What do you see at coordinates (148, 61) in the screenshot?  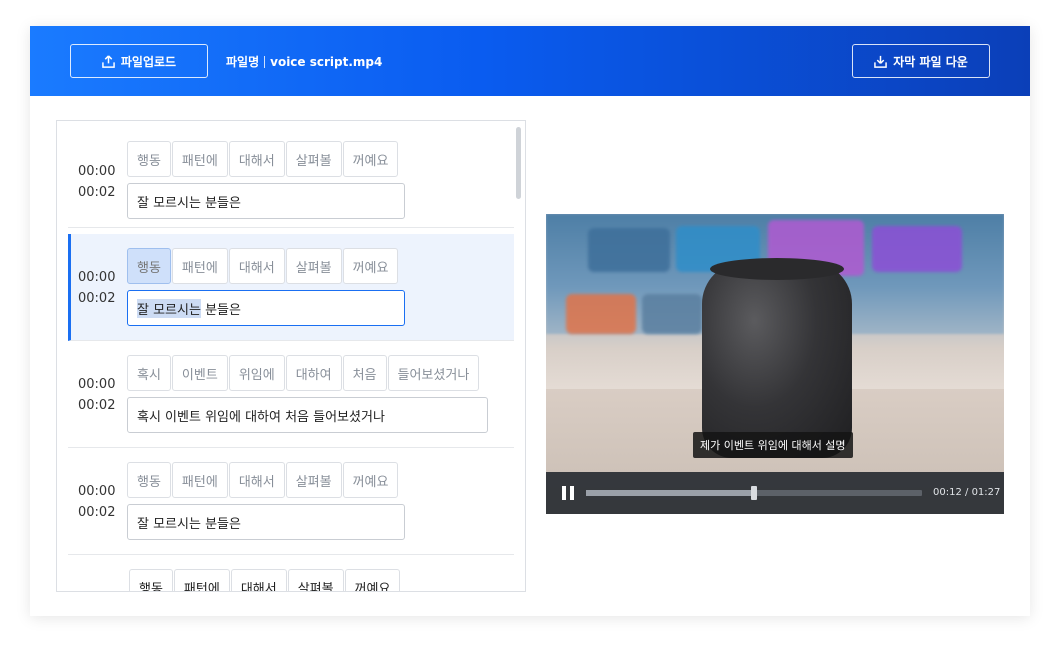 I see `upload-button-label: 파일업로드` at bounding box center [148, 61].